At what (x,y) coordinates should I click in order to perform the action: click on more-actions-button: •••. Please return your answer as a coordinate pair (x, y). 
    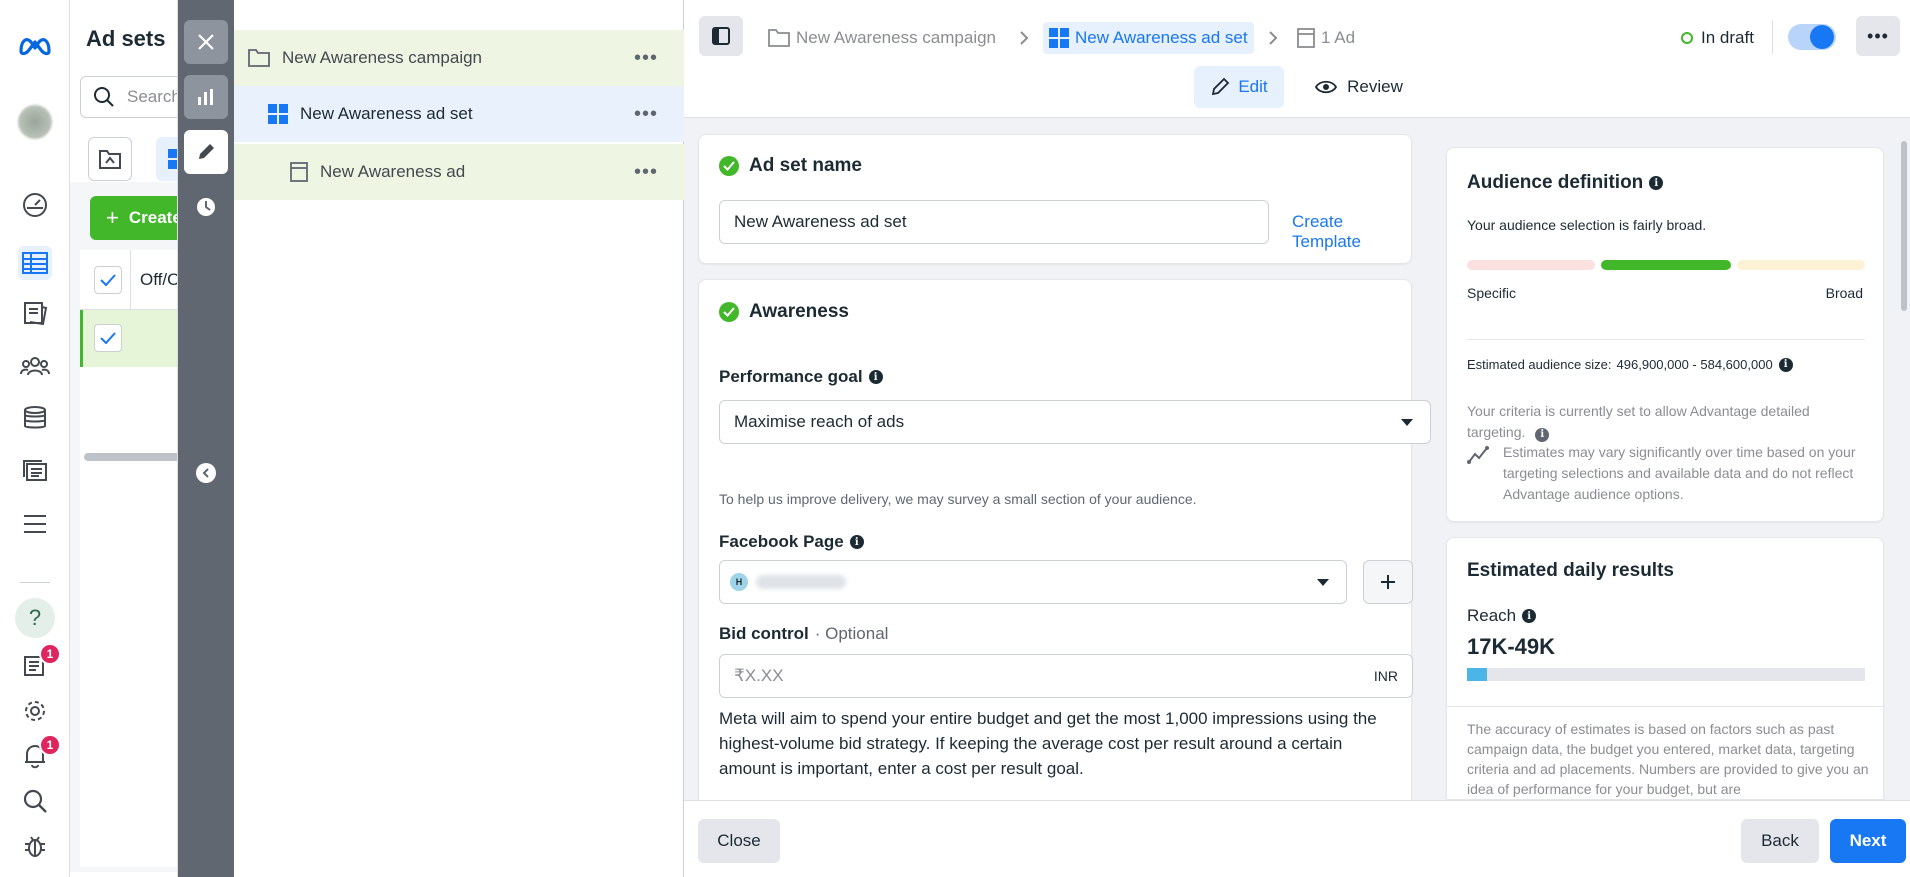
    Looking at the image, I should click on (1878, 36).